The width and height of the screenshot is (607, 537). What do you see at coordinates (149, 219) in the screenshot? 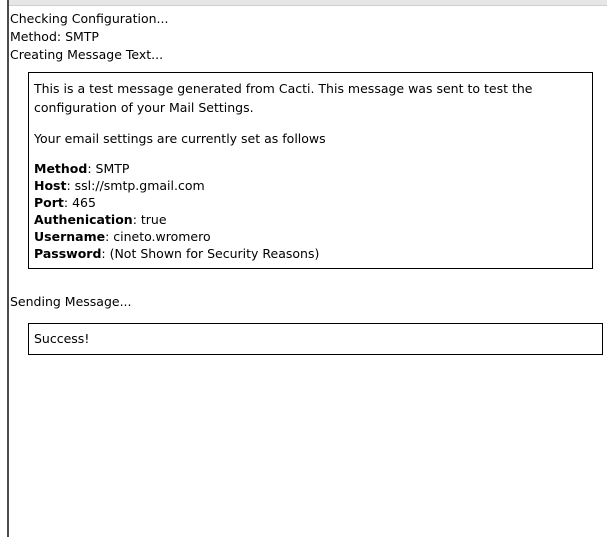
I see `setting-value: : true` at bounding box center [149, 219].